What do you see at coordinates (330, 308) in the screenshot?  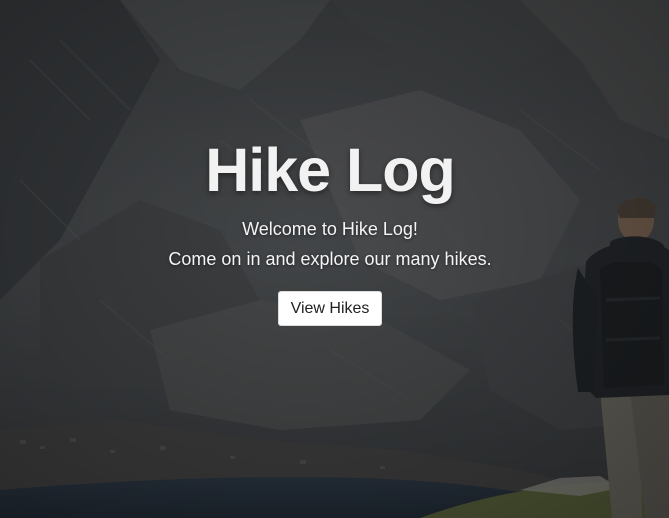 I see `view-hikes-button: View Hikes` at bounding box center [330, 308].